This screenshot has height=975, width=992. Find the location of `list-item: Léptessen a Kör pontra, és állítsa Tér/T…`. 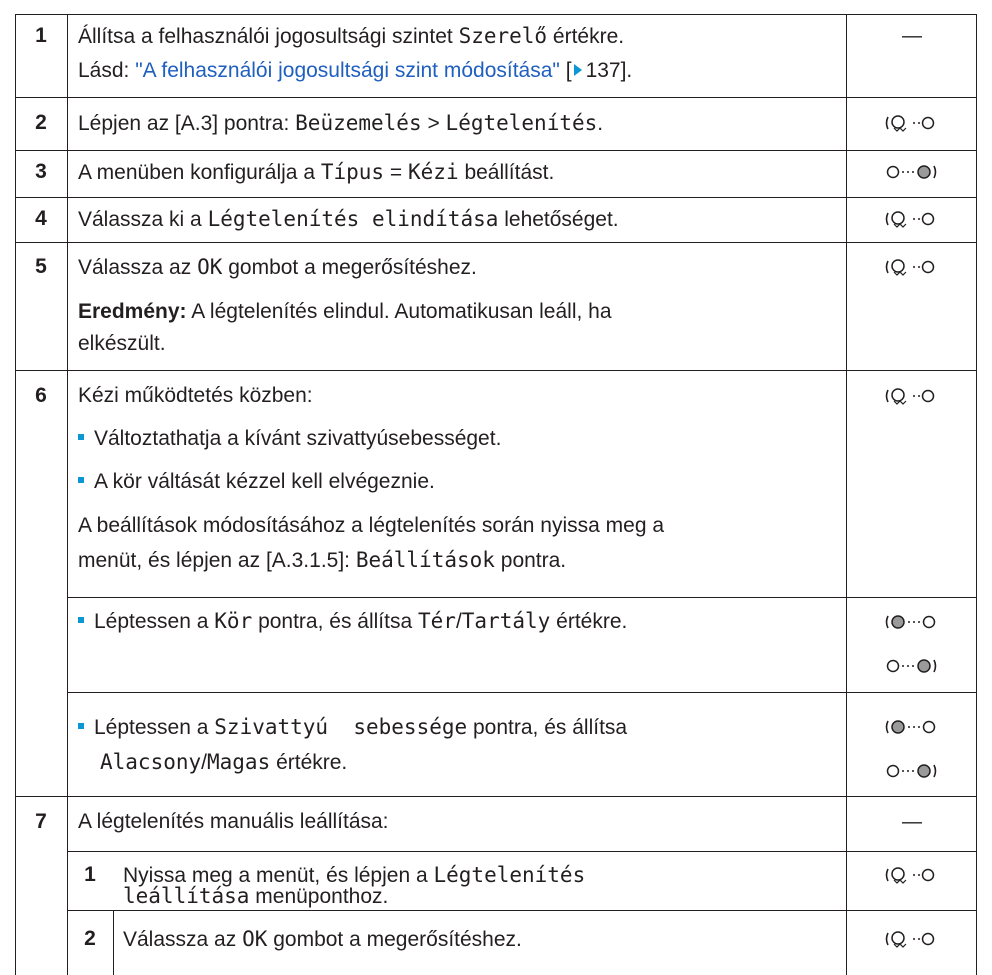

list-item: Léptessen a Kör pontra, és állítsa Tér/T… is located at coordinates (352, 621).